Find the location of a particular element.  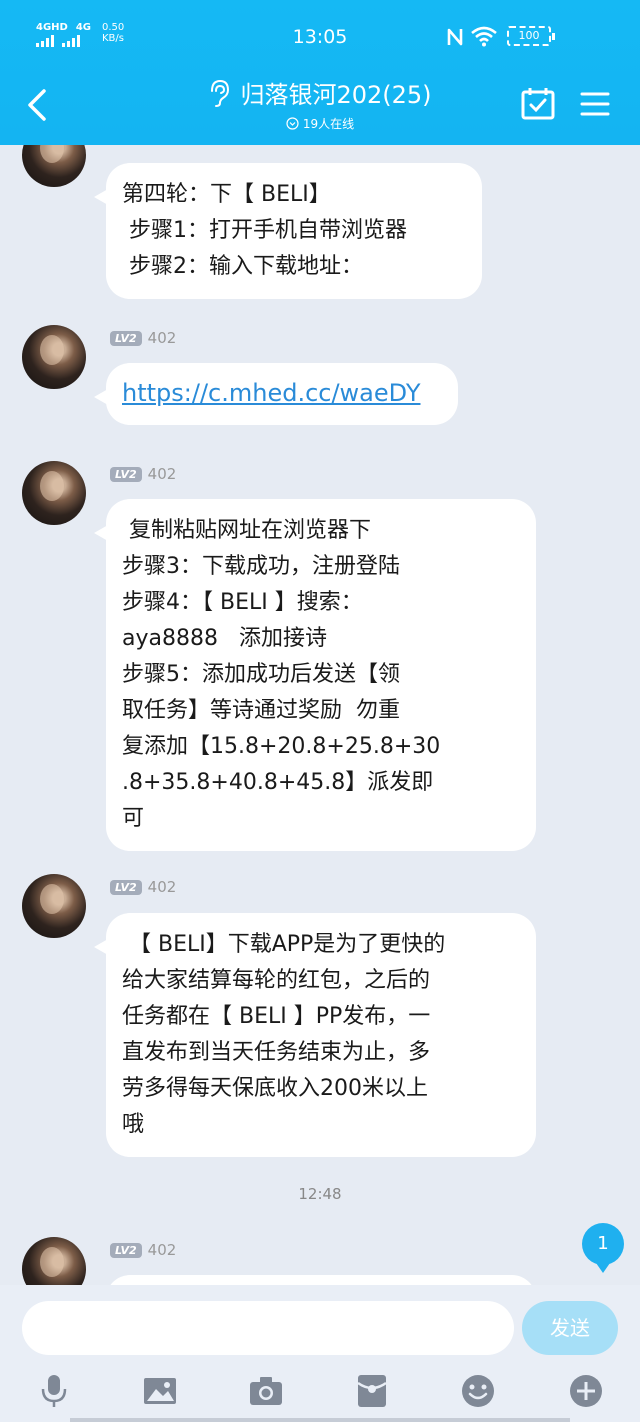

home-indicator is located at coordinates (320, 1420).